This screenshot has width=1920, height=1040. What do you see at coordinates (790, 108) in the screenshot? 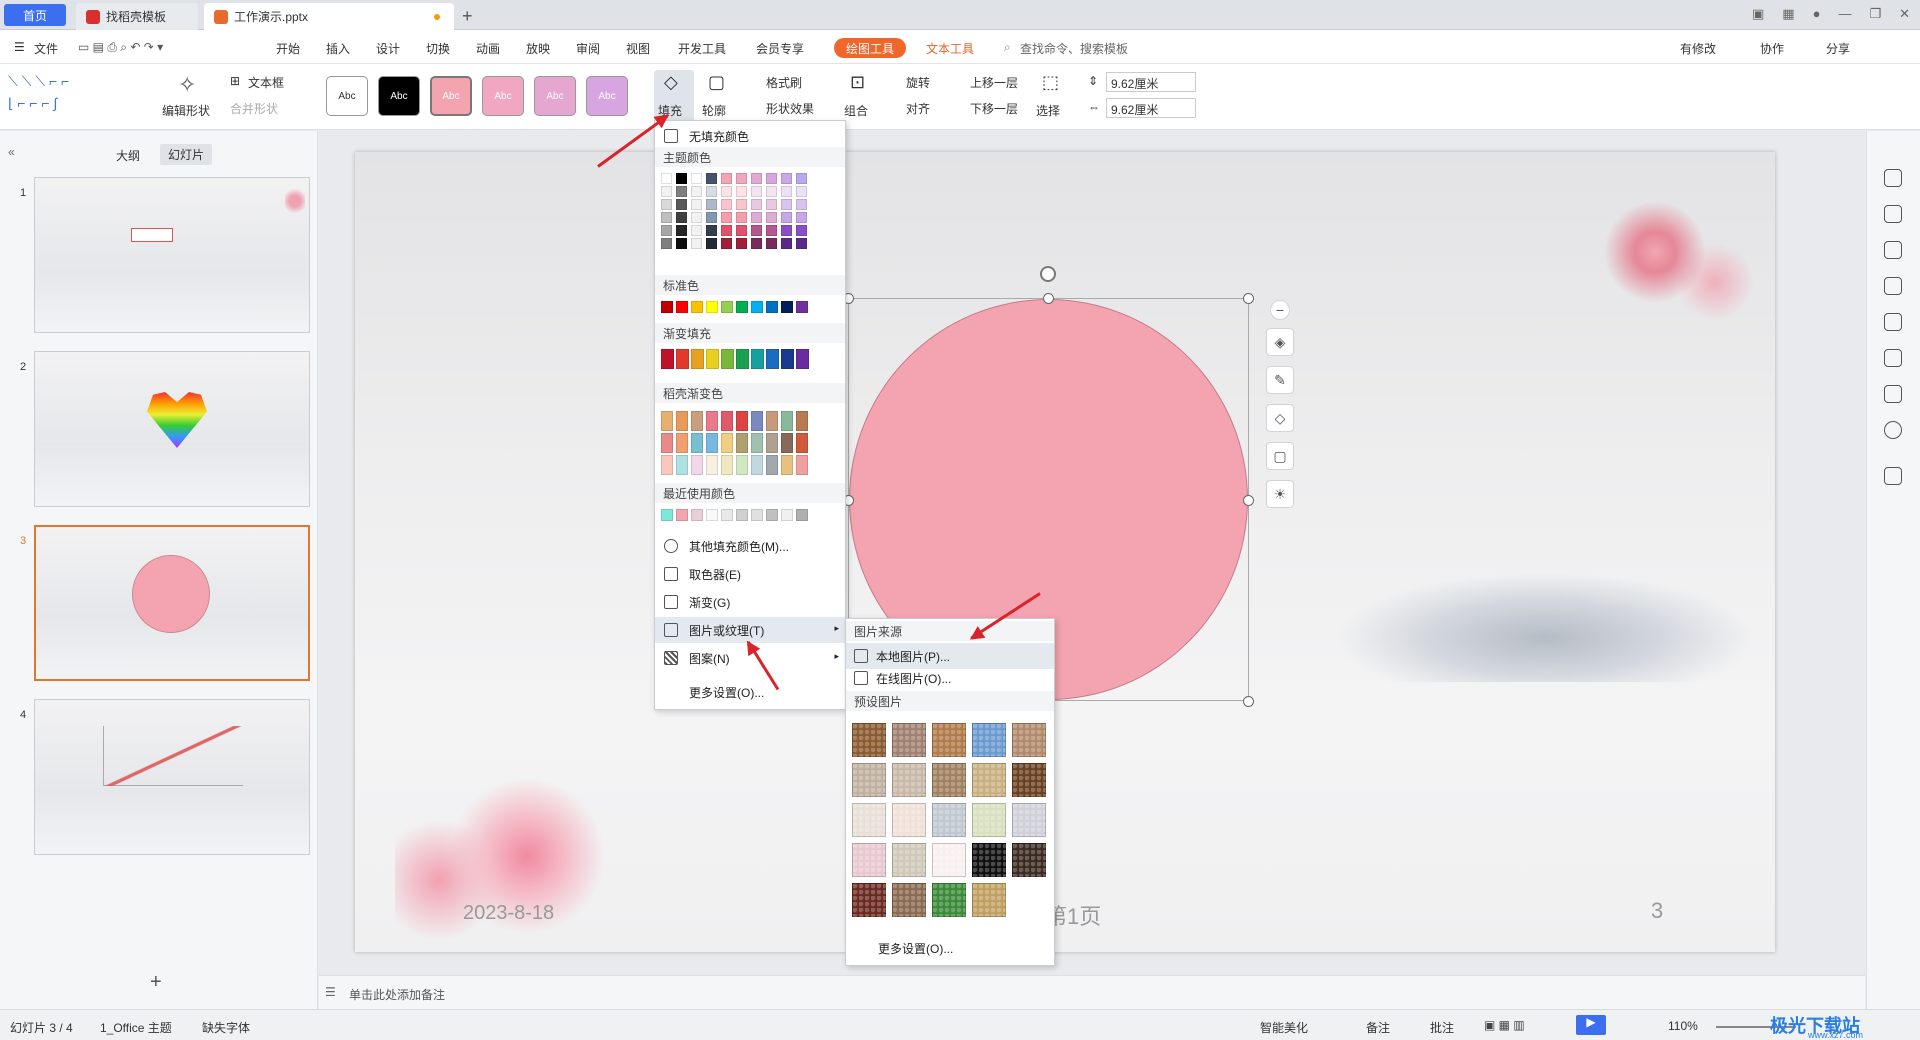
I see `shape-effect: 形状效果` at bounding box center [790, 108].